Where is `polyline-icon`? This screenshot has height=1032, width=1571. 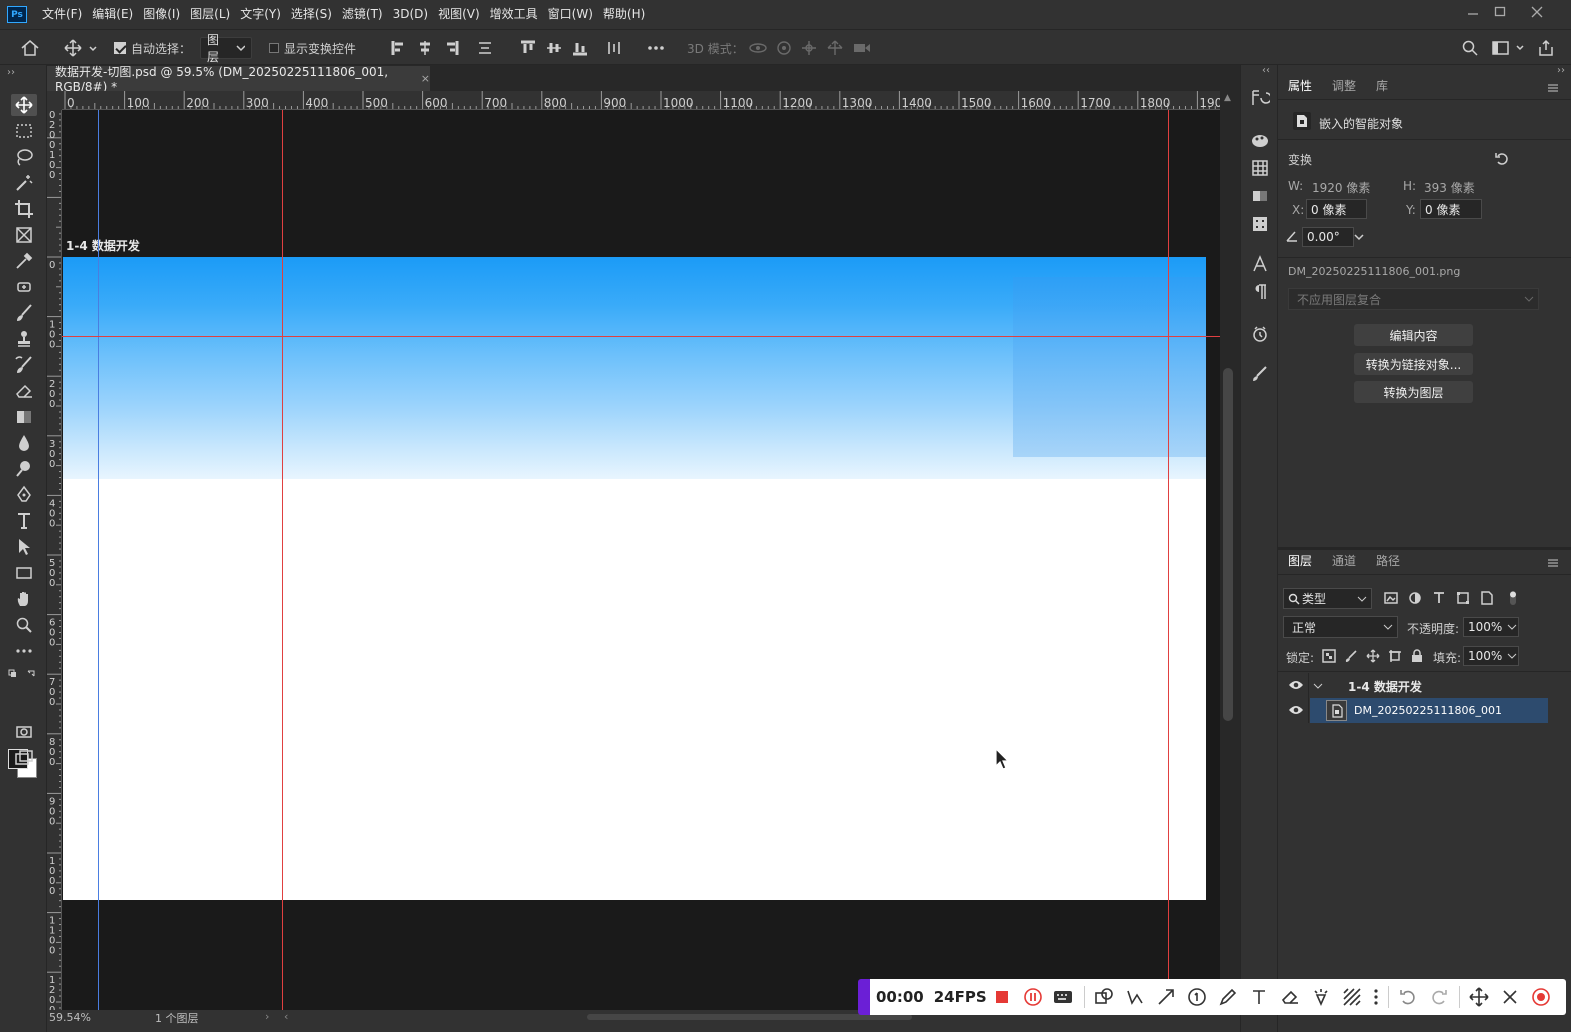
polyline-icon is located at coordinates (1135, 997).